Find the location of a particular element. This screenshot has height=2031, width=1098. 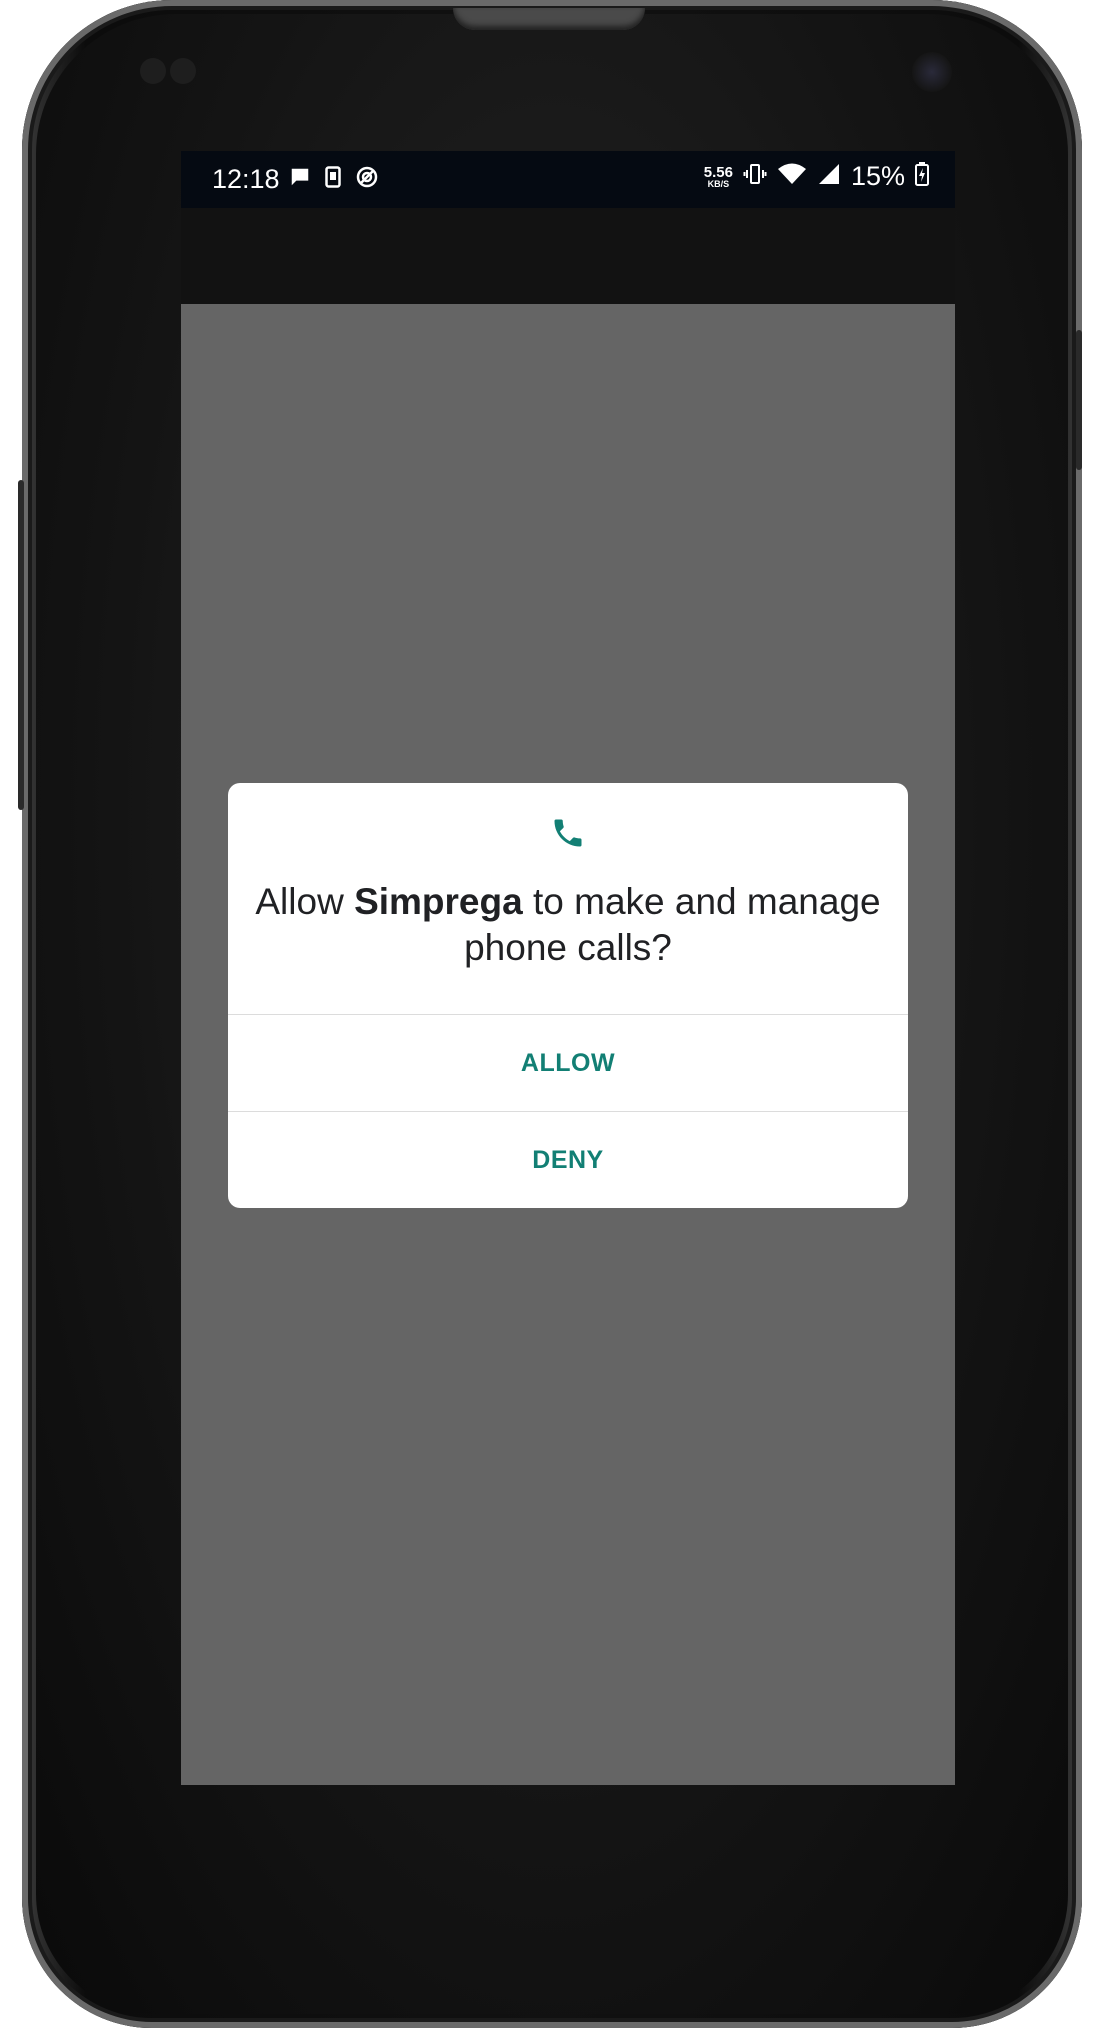

status-system-icons: 5.56 KB/S 15% is located at coordinates (816, 176).